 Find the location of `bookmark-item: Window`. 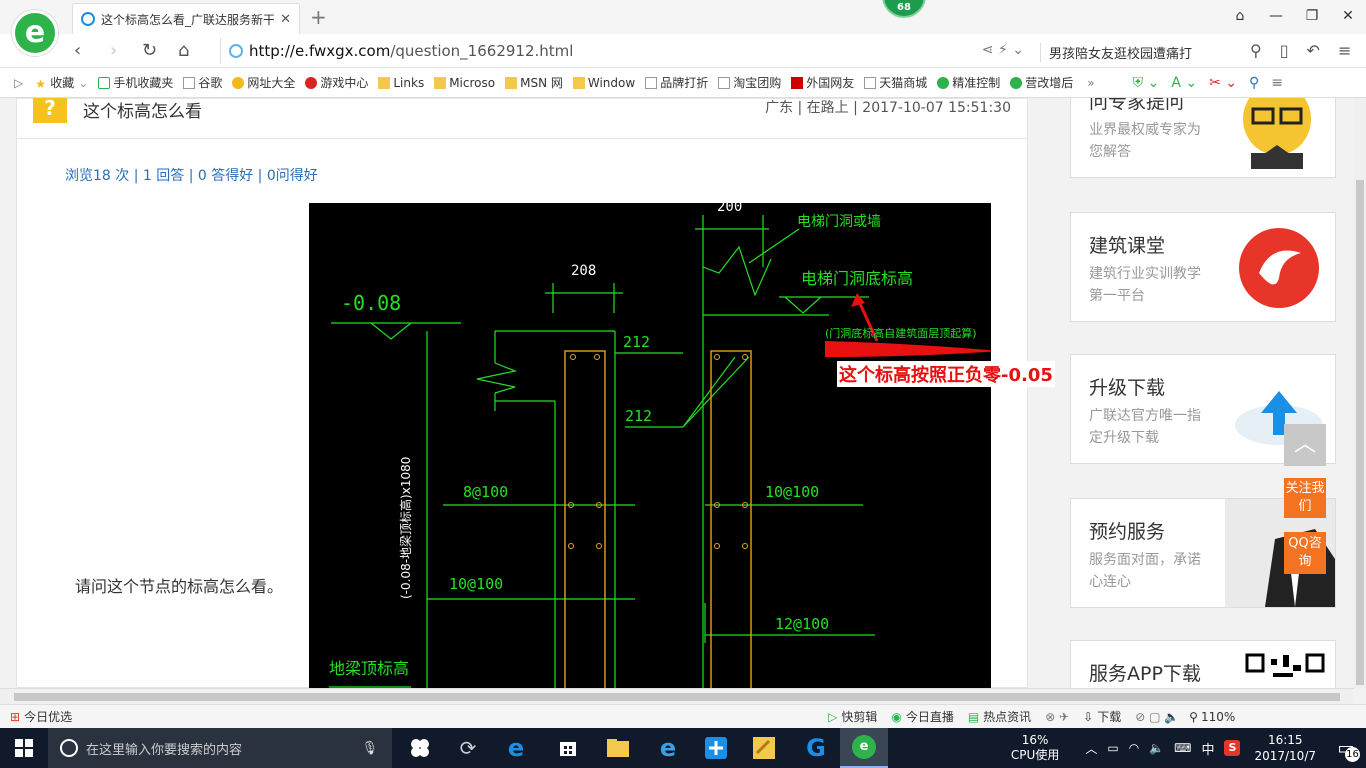

bookmark-item: Window is located at coordinates (603, 83).